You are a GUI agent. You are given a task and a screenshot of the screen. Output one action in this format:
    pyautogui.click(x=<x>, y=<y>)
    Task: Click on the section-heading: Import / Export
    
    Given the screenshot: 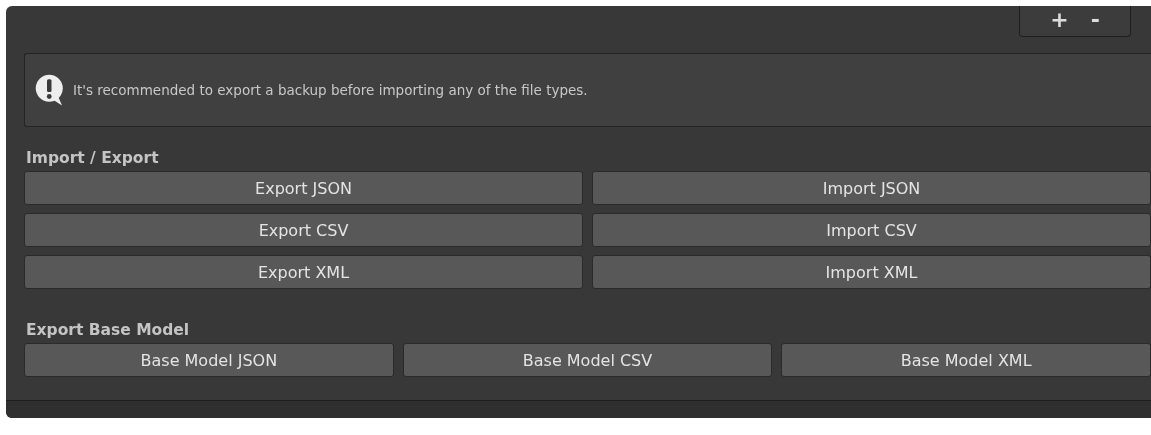 What is the action you would take?
    pyautogui.click(x=93, y=158)
    